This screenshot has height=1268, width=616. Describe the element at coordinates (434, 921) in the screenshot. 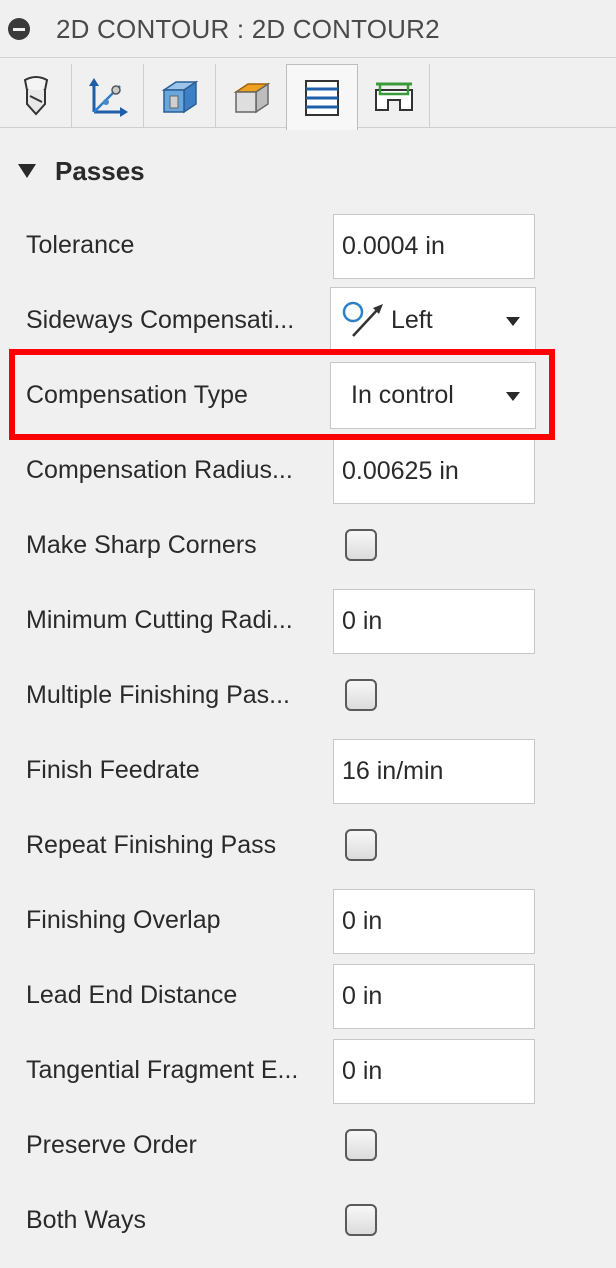

I see `finishing-overlap-field: 0 in` at that location.